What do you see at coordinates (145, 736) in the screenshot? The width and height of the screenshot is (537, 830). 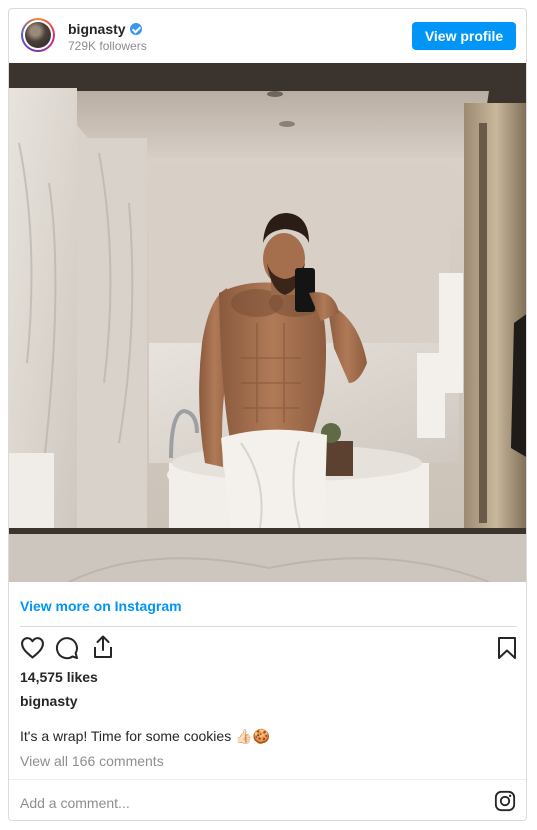 I see `post-caption: It's a wrap! Time for some cookies 👍🏻🍪` at bounding box center [145, 736].